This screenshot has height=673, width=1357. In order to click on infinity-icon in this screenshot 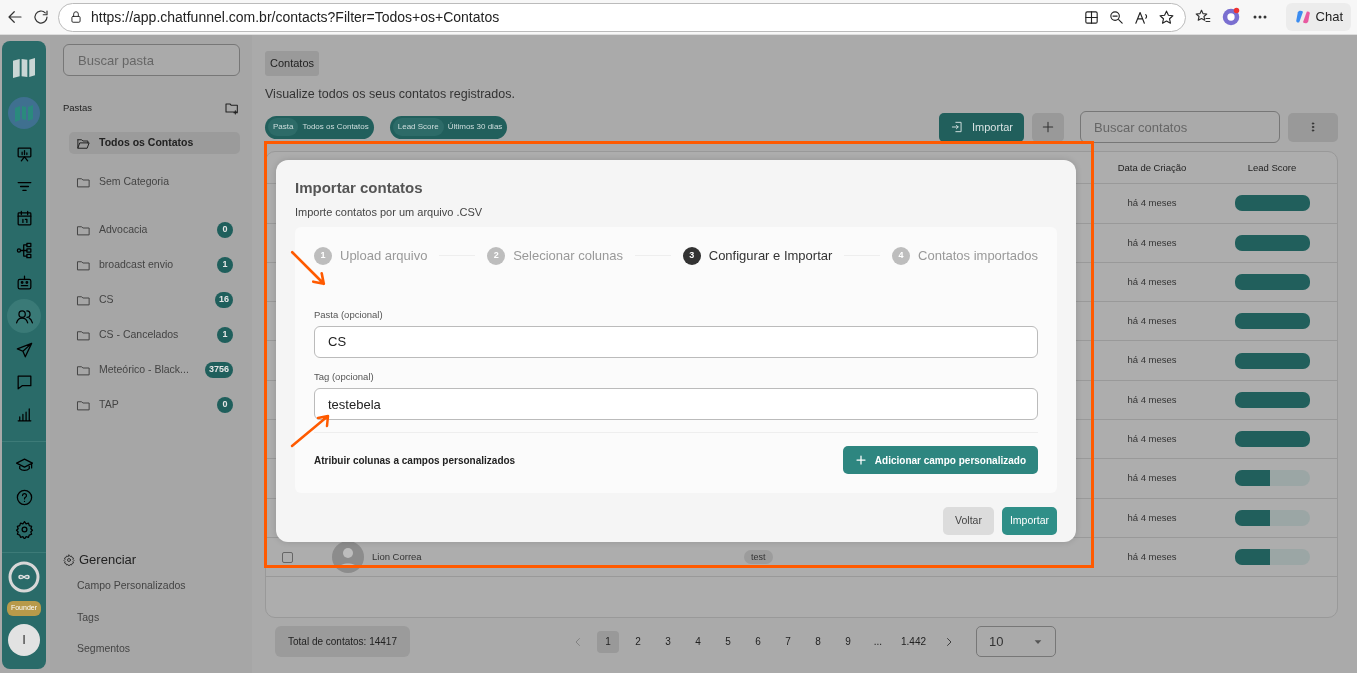, I will do `click(24, 577)`.